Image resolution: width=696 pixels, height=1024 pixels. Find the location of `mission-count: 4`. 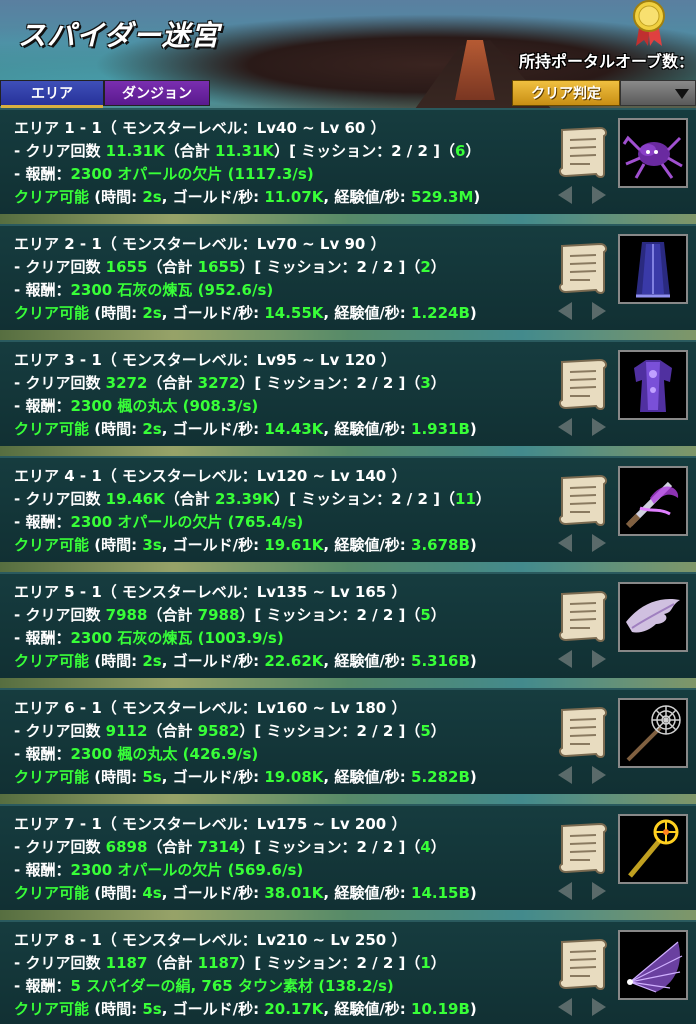

mission-count: 4 is located at coordinates (425, 847).